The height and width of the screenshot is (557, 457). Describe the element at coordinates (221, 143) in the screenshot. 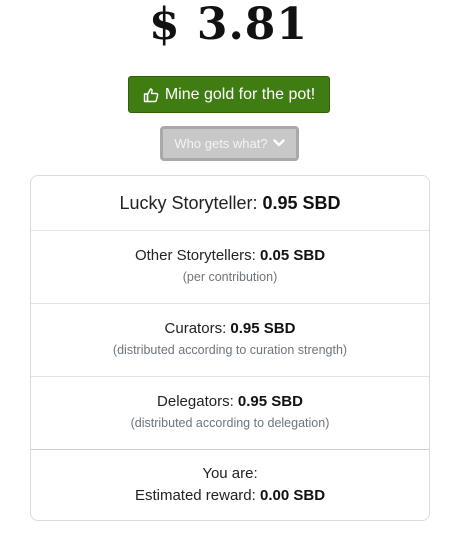

I see `who-gets-what-label: Who gets what?` at that location.